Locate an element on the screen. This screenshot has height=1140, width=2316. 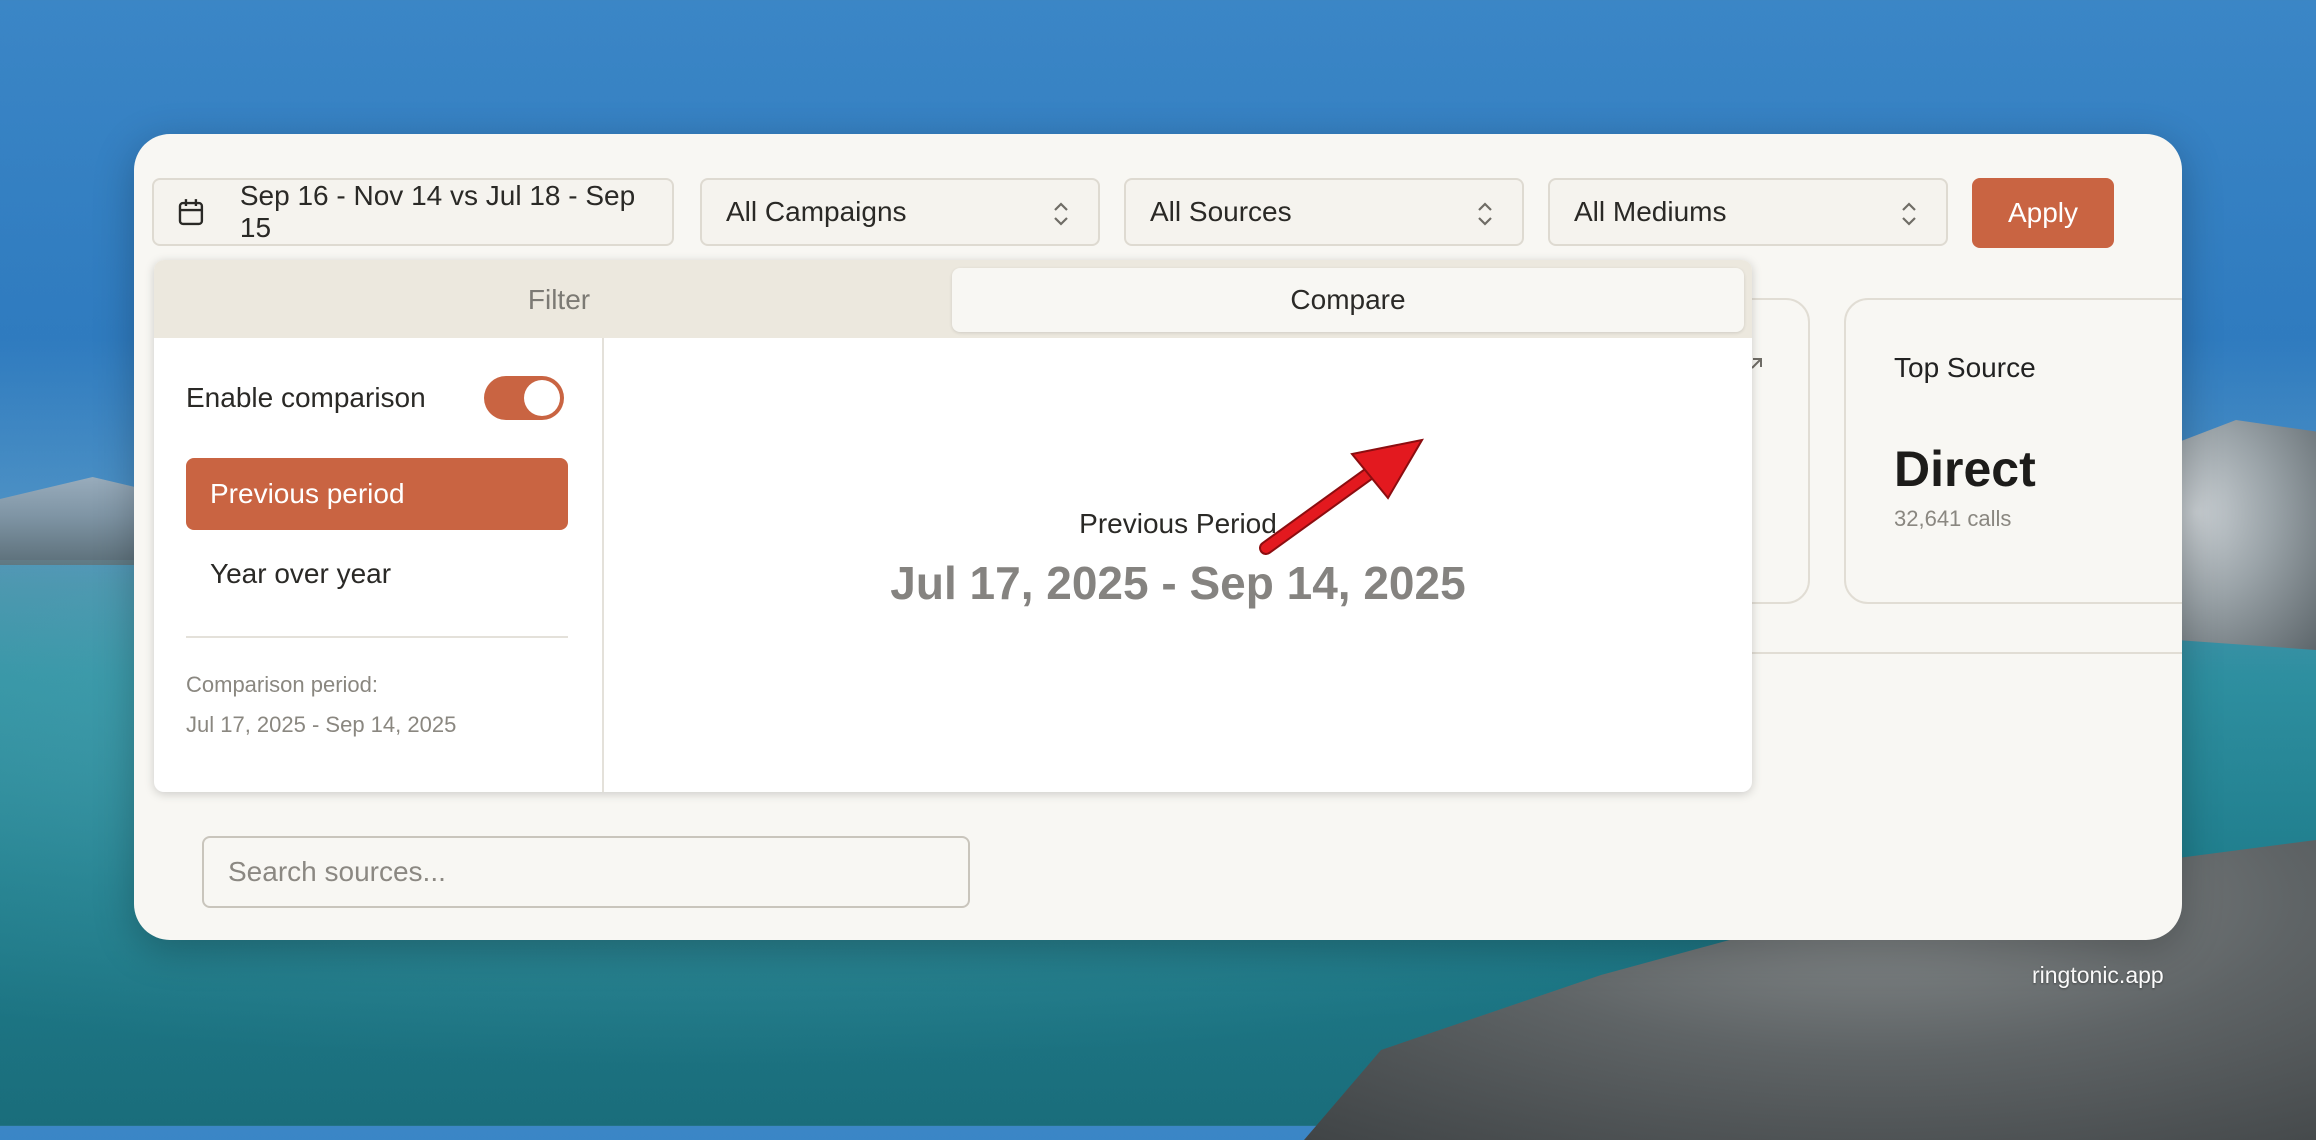
enable-comparison-label: Enable comparison is located at coordinates (306, 397).